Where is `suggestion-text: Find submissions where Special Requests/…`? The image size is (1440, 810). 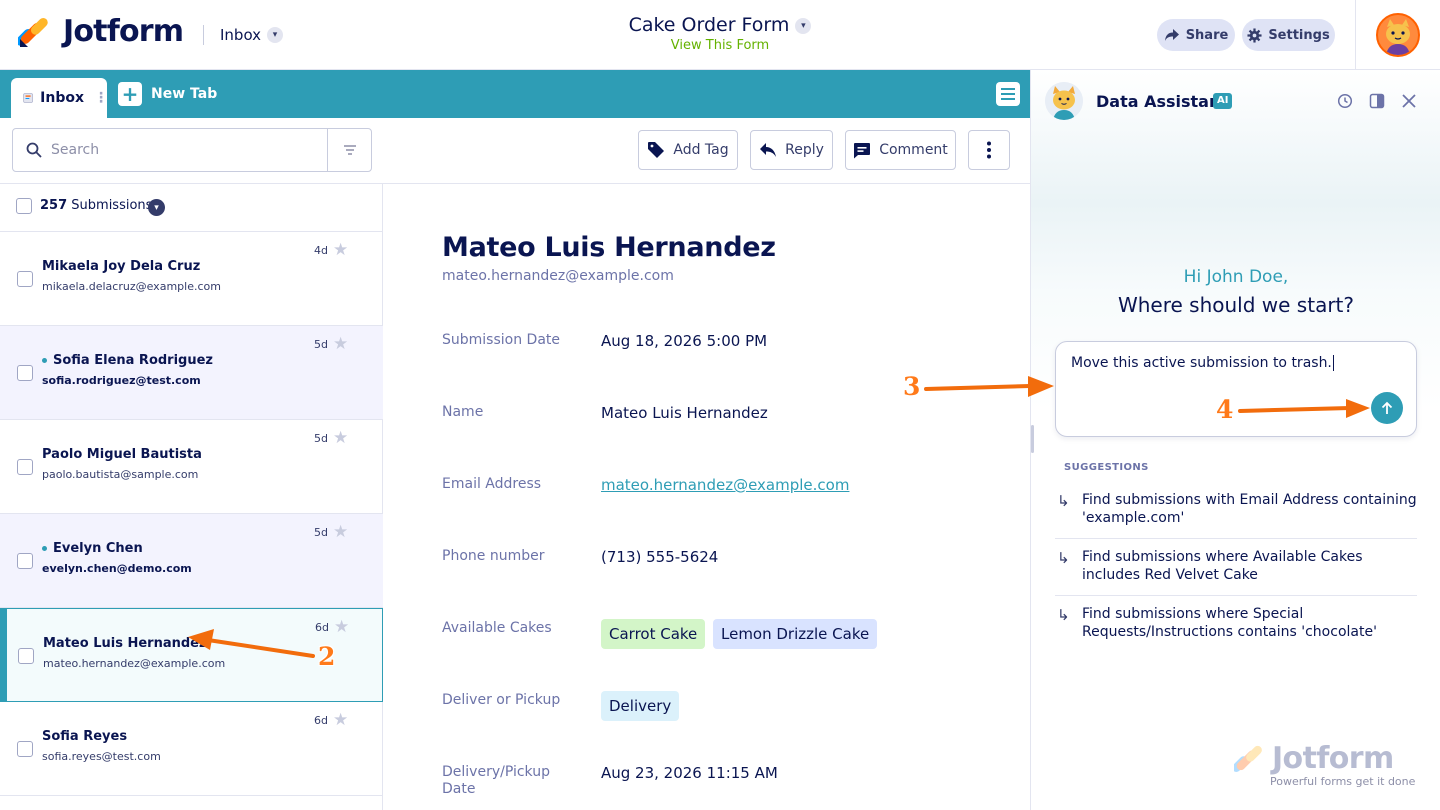
suggestion-text: Find submissions where Special Requests/… is located at coordinates (1229, 623).